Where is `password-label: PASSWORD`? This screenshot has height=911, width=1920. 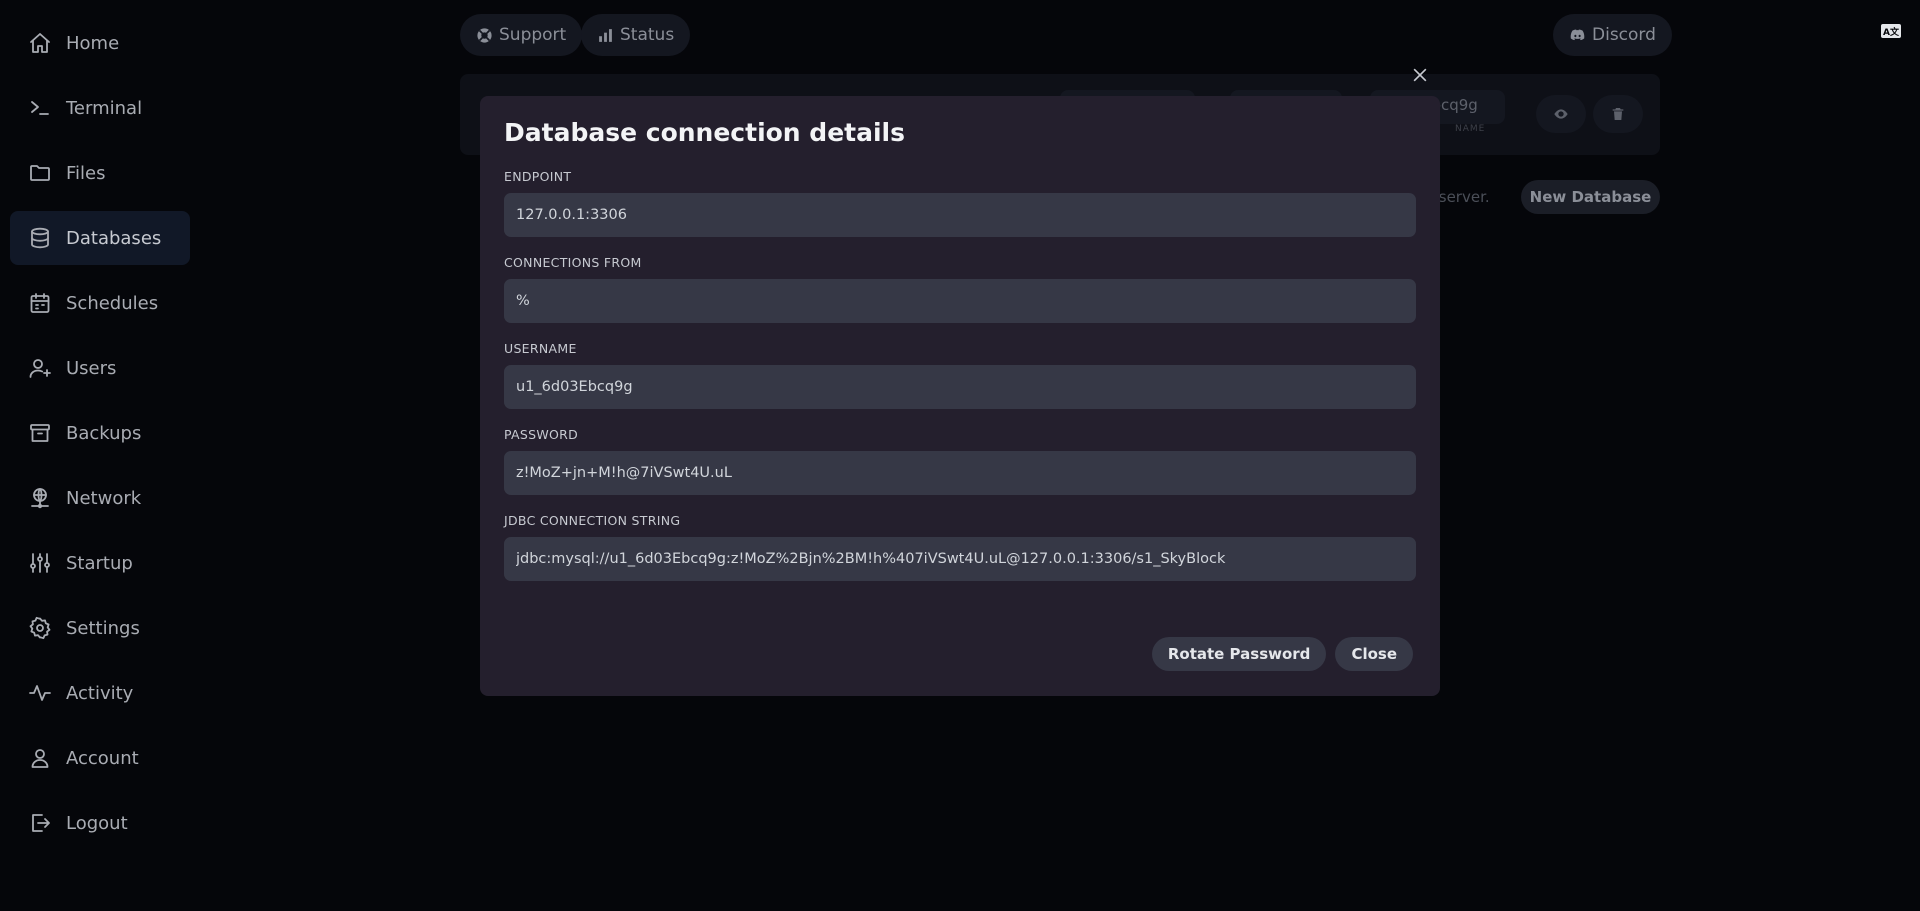 password-label: PASSWORD is located at coordinates (541, 434).